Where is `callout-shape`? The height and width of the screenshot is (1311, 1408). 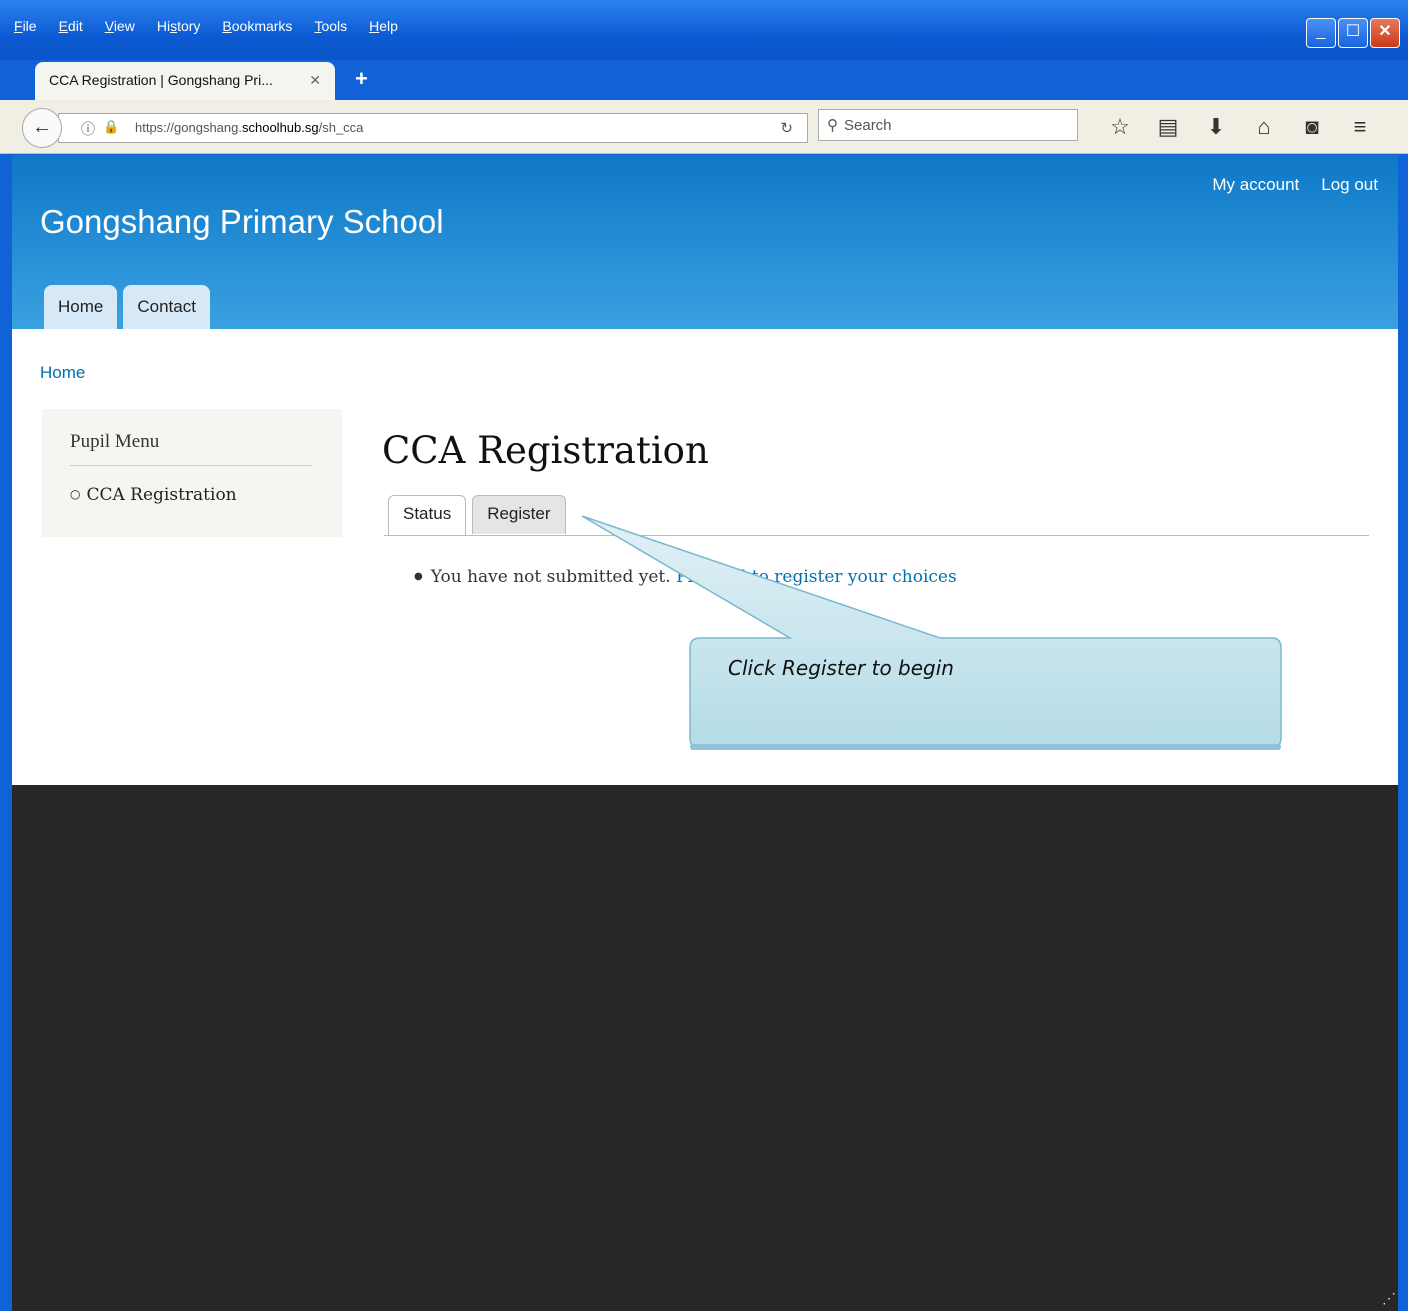
callout-shape is located at coordinates (931, 632).